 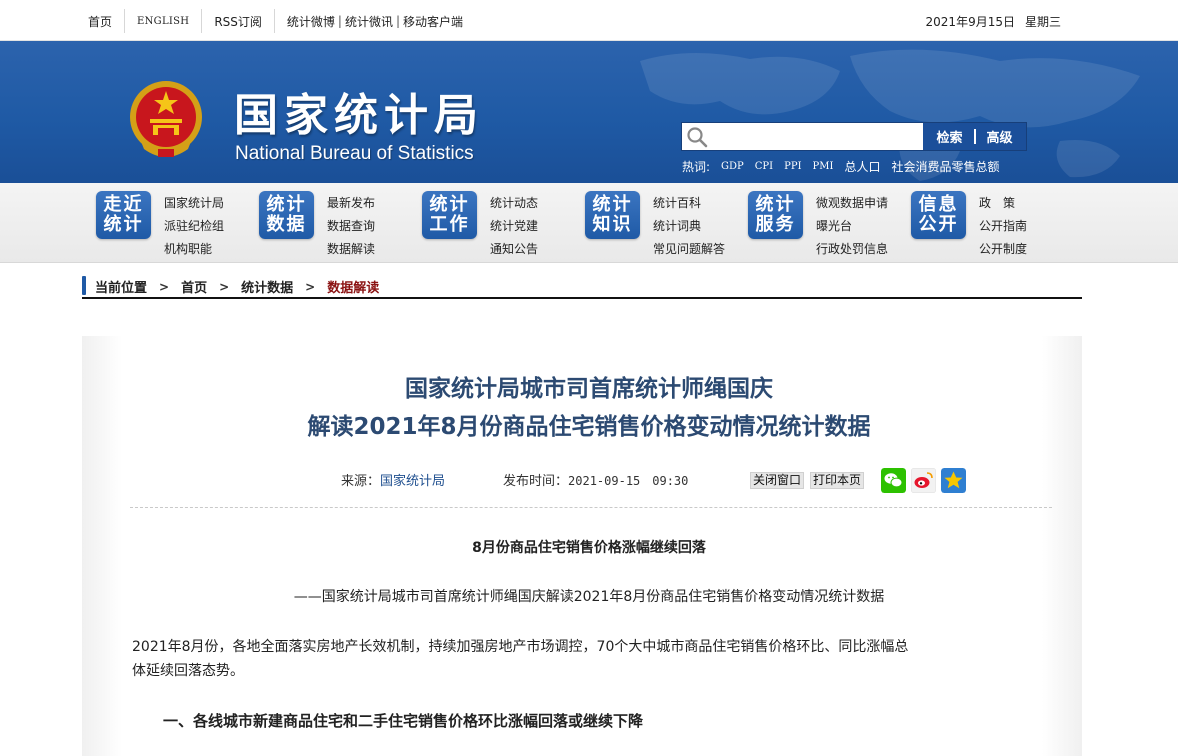 I want to click on nav-link: 通知公告, so click(x=514, y=249).